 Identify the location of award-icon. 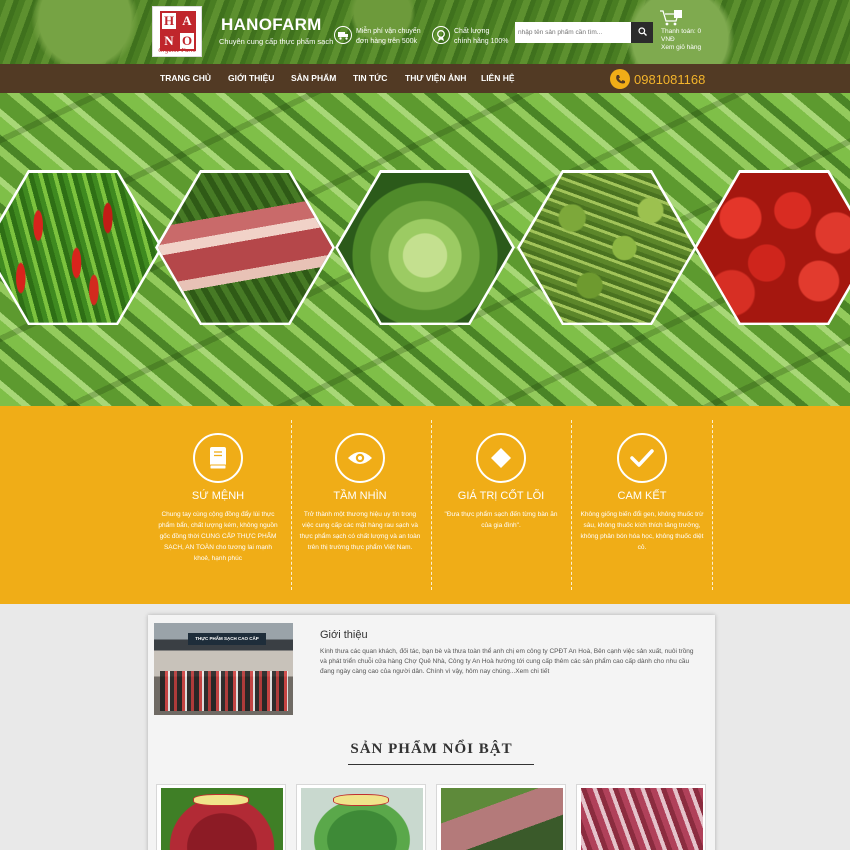
(441, 35).